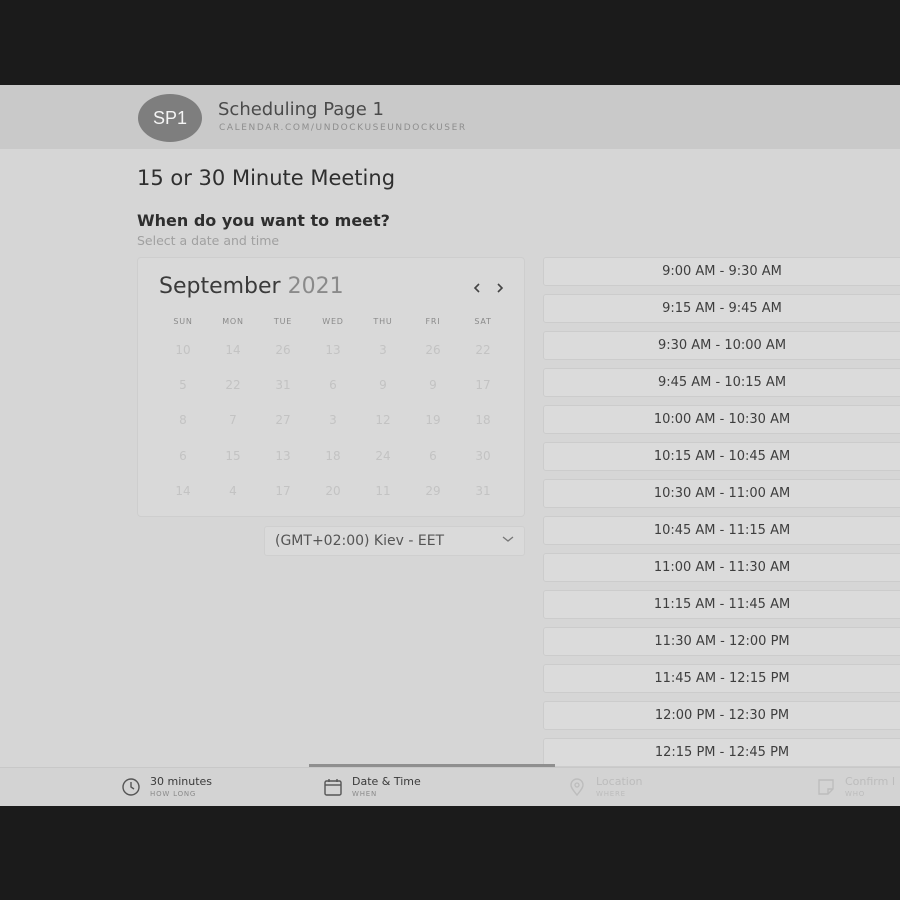 Image resolution: width=900 pixels, height=900 pixels. Describe the element at coordinates (170, 118) in the screenshot. I see `avatar: SP1` at that location.